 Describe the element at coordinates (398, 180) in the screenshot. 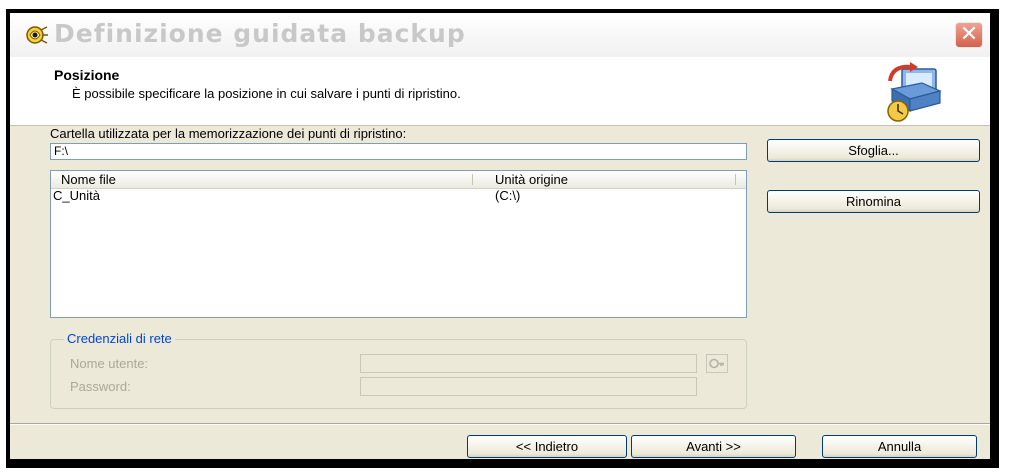

I see `list-header: Nome file Unità origine` at that location.